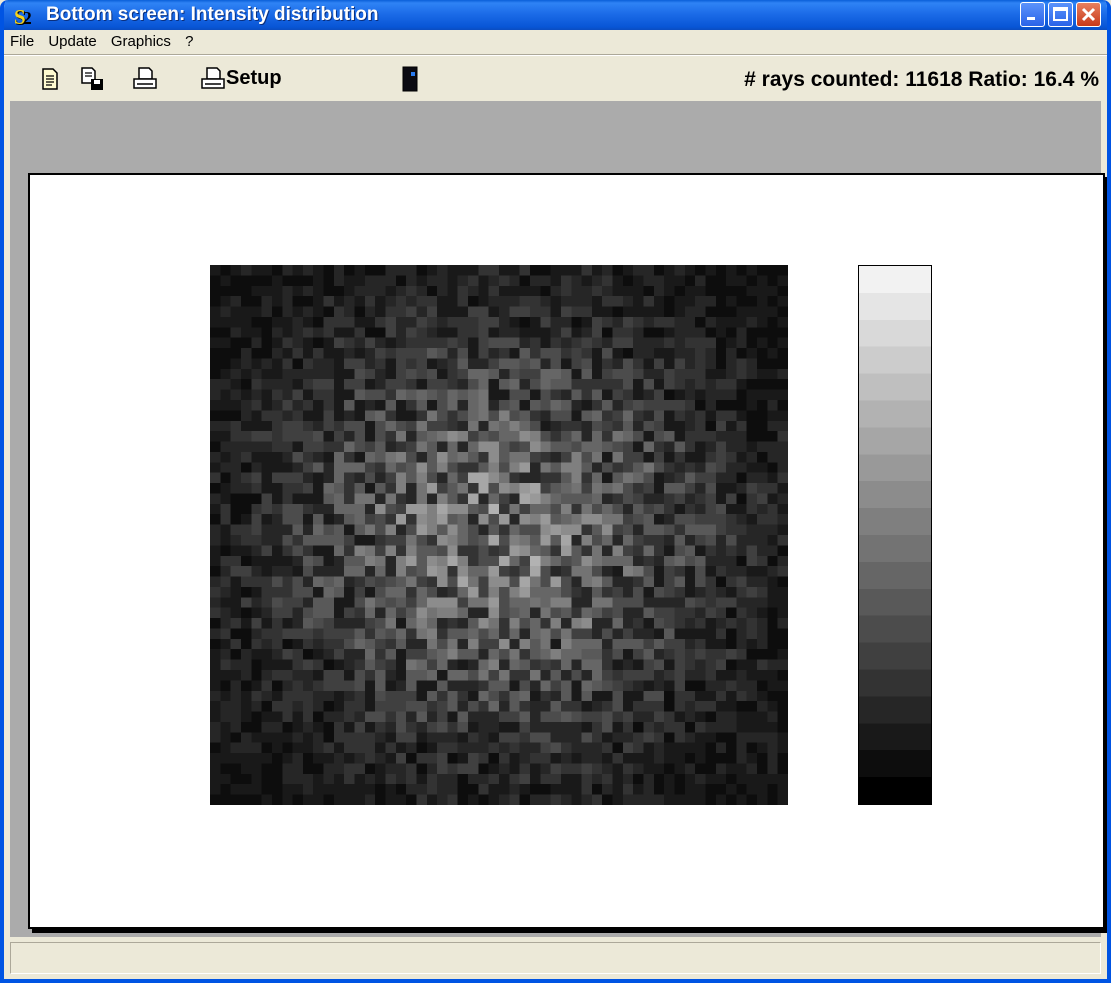 This screenshot has width=1111, height=983. I want to click on maximize-button, so click(1060, 14).